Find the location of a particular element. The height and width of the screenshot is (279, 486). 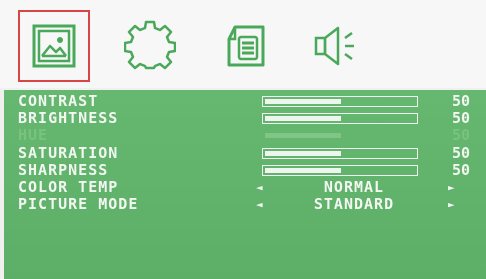

document-icon is located at coordinates (246, 46).